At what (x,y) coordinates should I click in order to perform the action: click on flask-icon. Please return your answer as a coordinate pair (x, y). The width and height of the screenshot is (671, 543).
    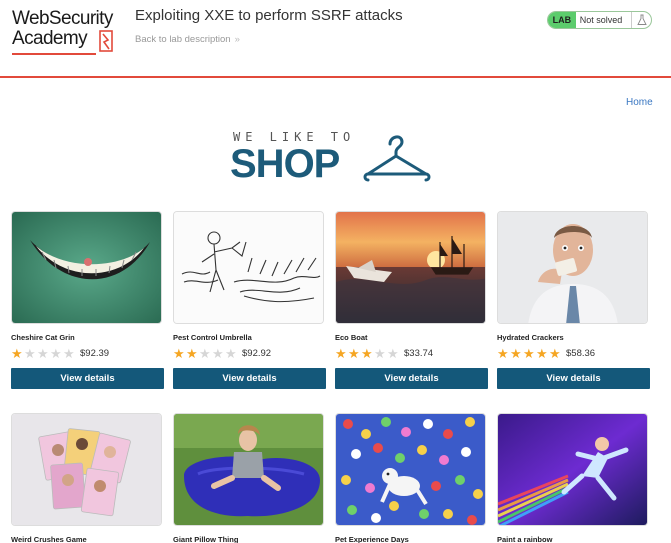
    Looking at the image, I should click on (641, 20).